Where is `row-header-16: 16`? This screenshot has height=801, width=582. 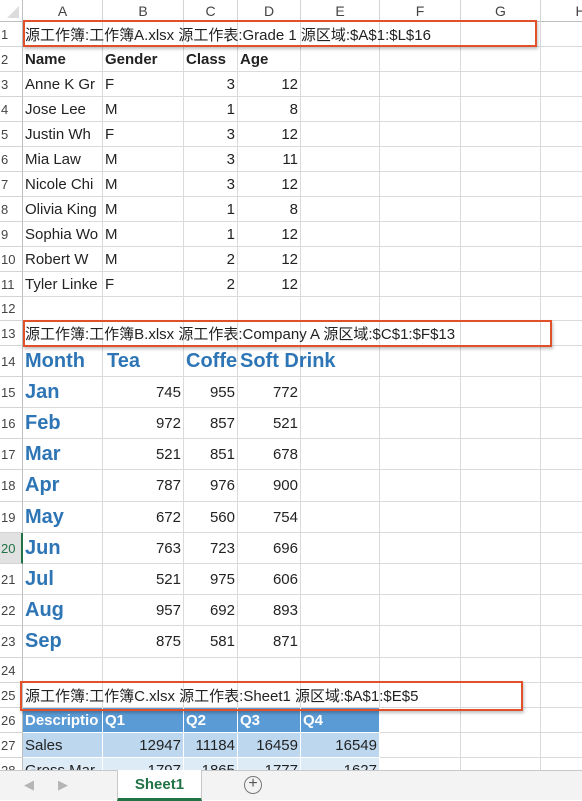
row-header-16: 16 is located at coordinates (11, 423).